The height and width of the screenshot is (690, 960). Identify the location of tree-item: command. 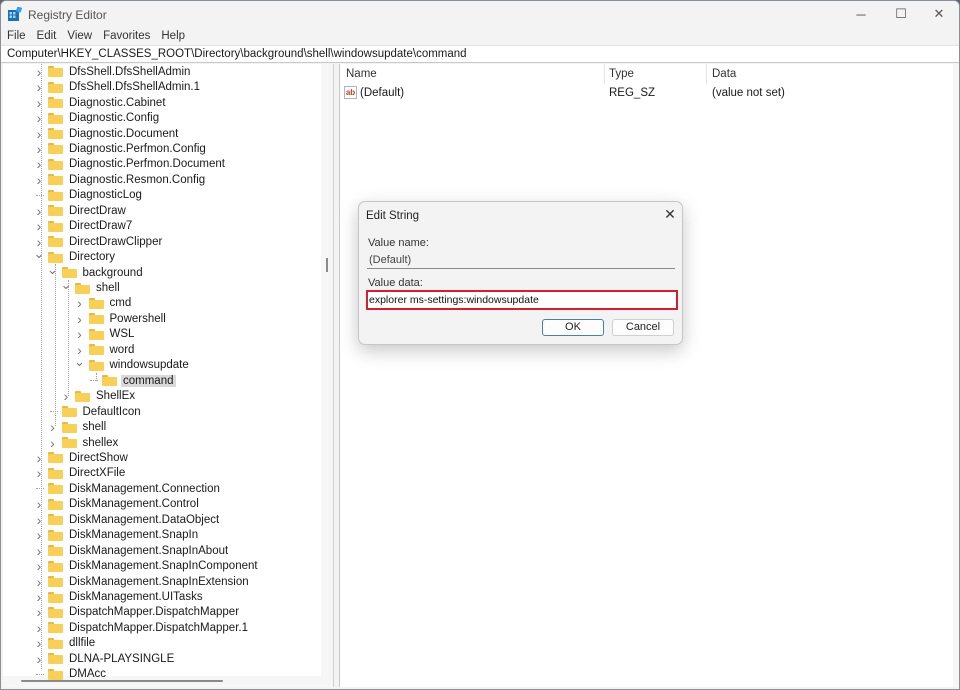
(132, 380).